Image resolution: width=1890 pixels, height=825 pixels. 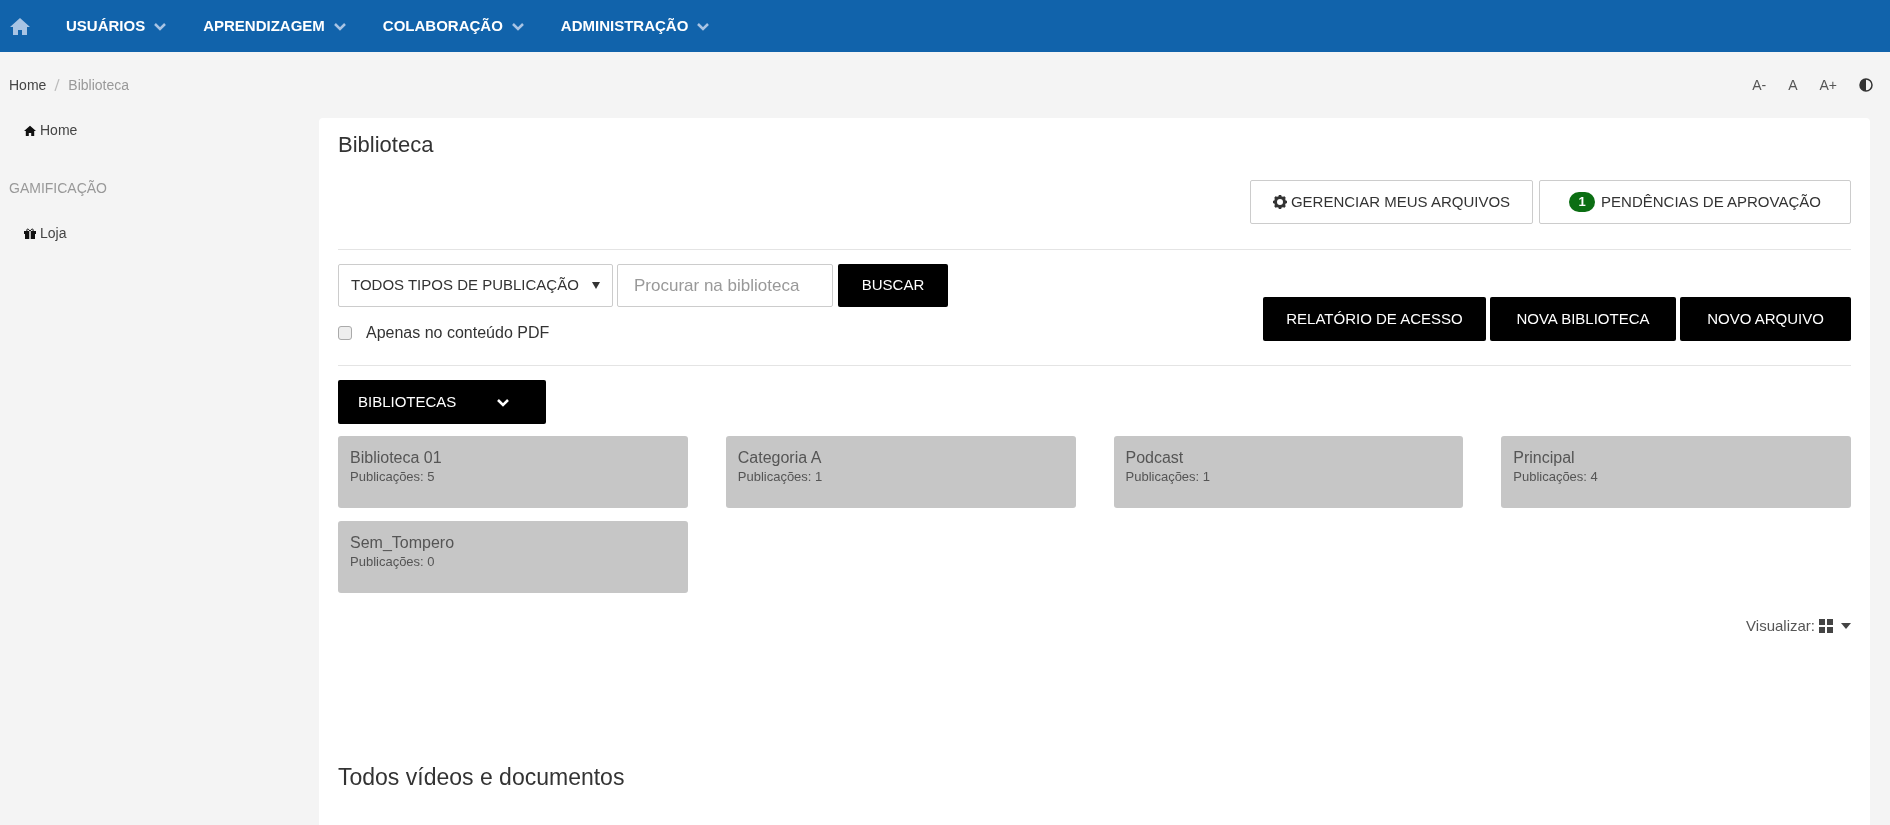 What do you see at coordinates (57, 85) in the screenshot?
I see `breadcrumb-separator` at bounding box center [57, 85].